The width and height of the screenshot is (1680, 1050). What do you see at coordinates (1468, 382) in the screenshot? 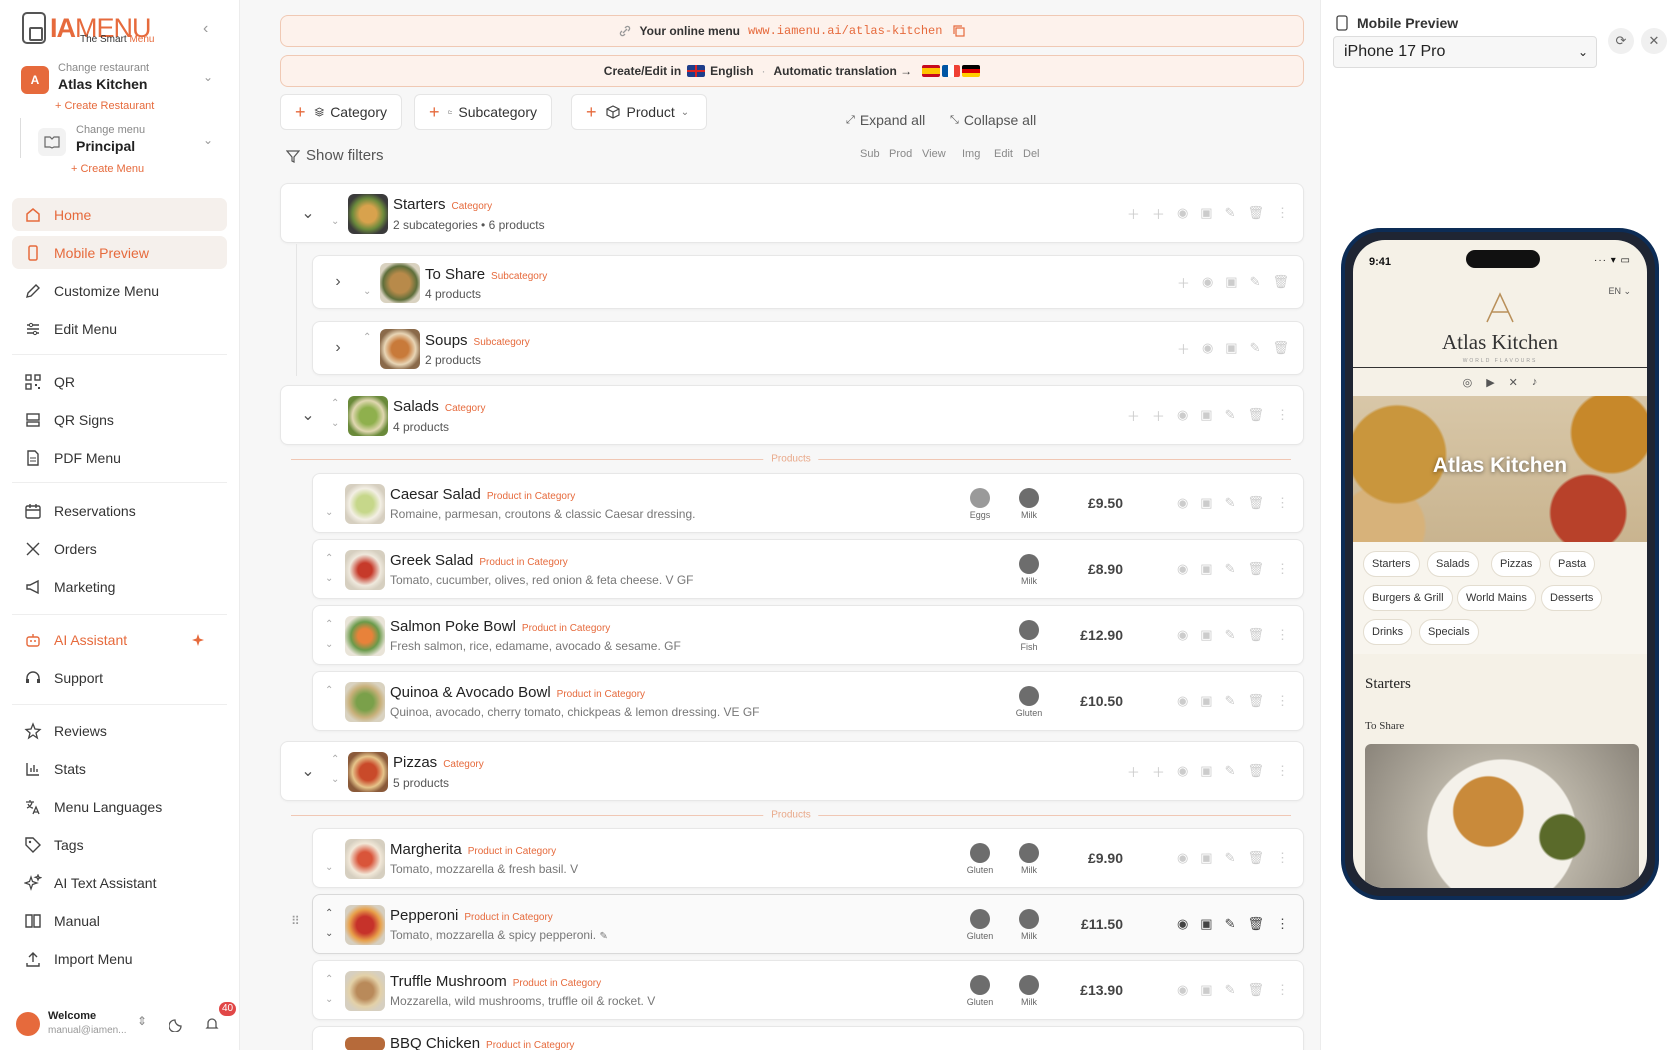
I see `instagram-icon: ◎` at bounding box center [1468, 382].